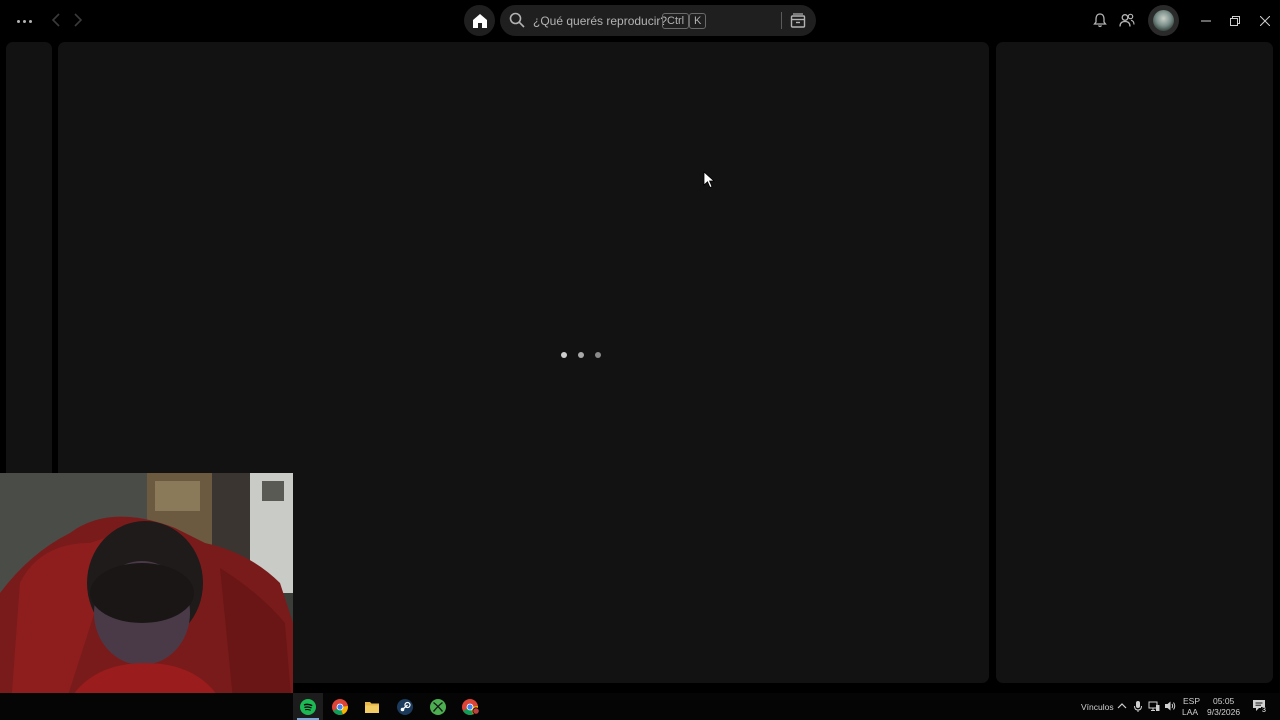  What do you see at coordinates (781, 20) in the screenshot?
I see `search-divider` at bounding box center [781, 20].